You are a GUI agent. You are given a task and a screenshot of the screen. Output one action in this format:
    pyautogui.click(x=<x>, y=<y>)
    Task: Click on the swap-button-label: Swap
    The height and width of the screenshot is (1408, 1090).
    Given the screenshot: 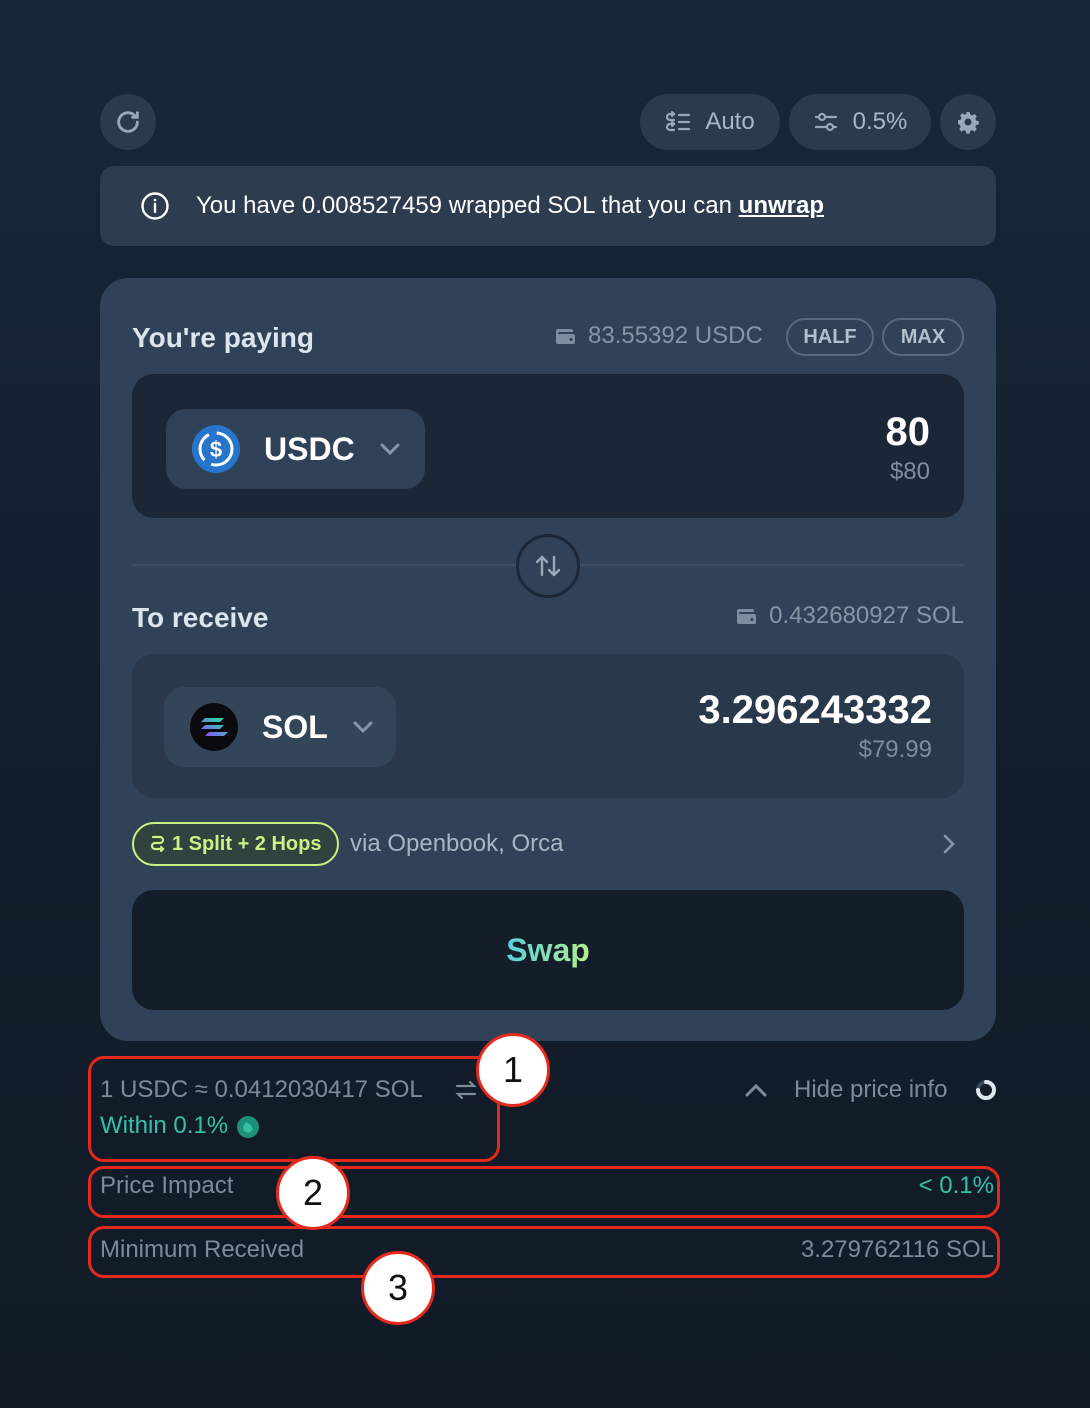 What is the action you would take?
    pyautogui.click(x=548, y=949)
    